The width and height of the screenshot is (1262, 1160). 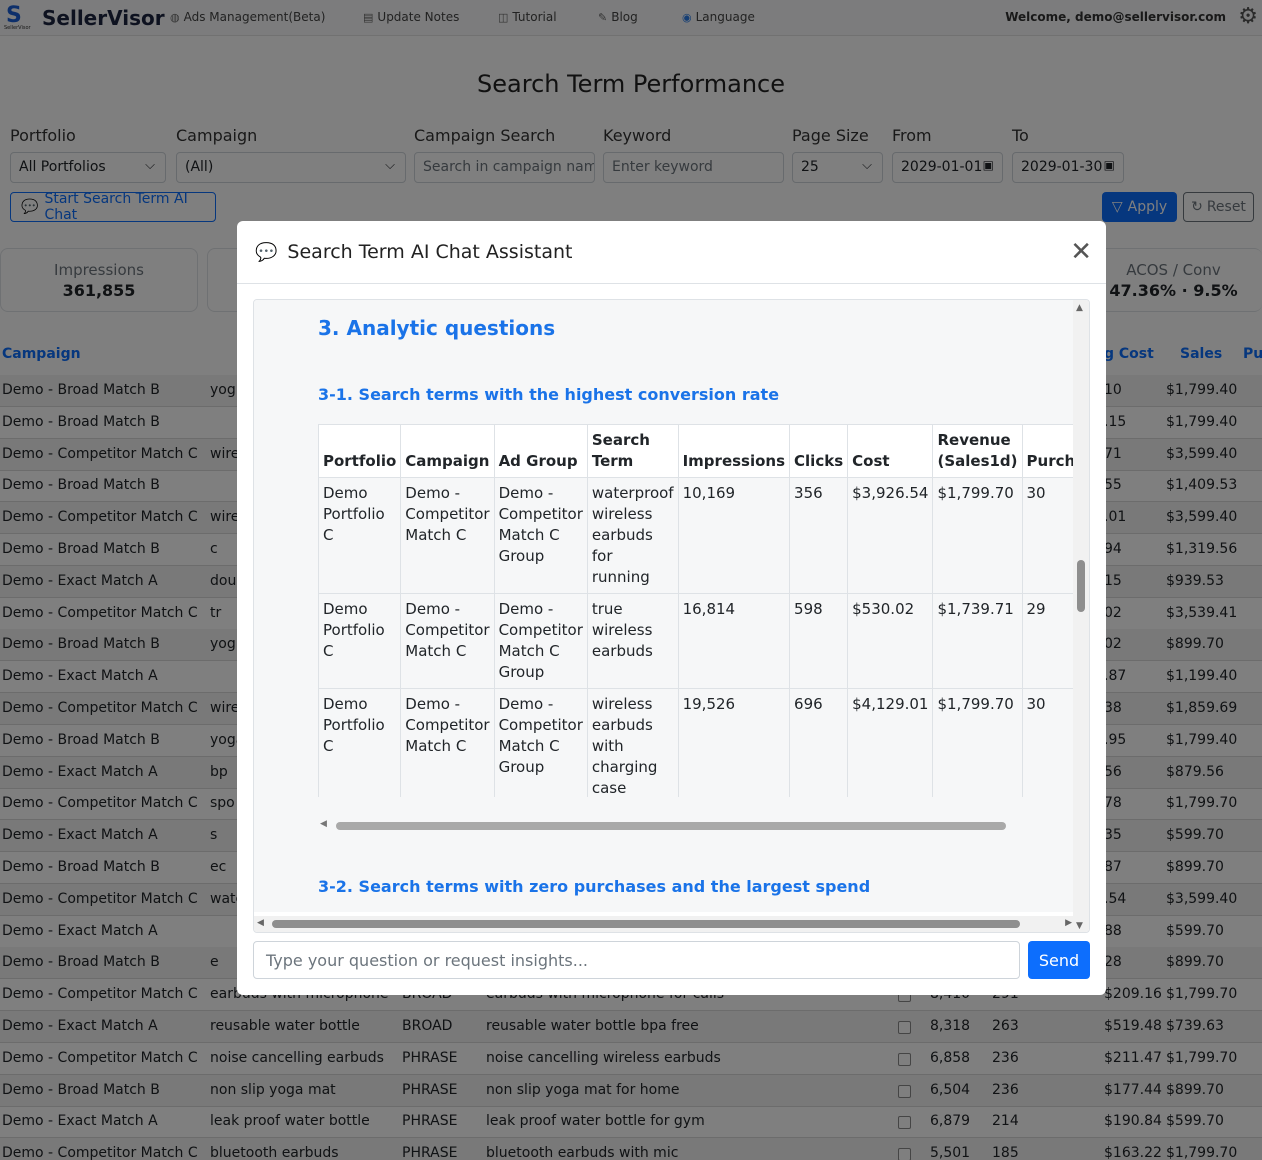 I want to click on cell-cost: $3,926.54, so click(x=890, y=535).